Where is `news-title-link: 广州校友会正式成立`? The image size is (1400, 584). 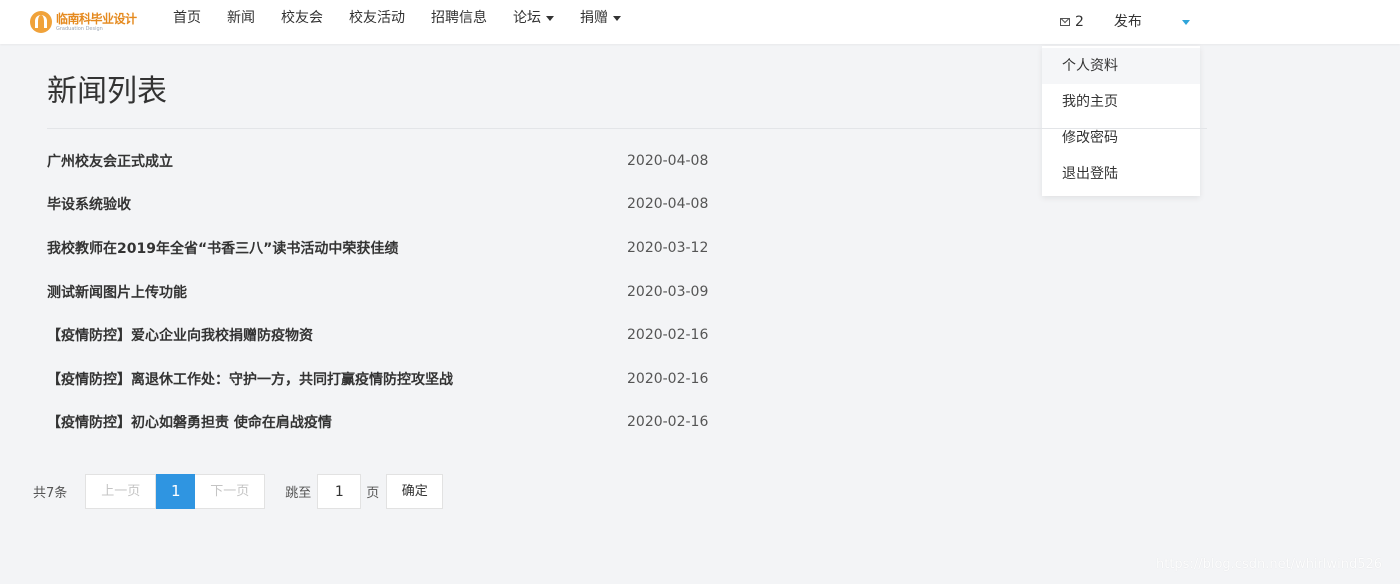 news-title-link: 广州校友会正式成立 is located at coordinates (110, 161).